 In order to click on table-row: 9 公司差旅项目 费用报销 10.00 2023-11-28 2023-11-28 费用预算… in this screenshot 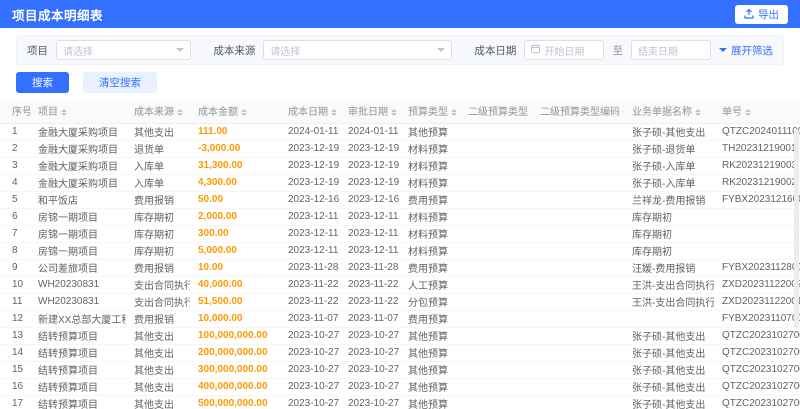, I will do `click(400, 268)`.